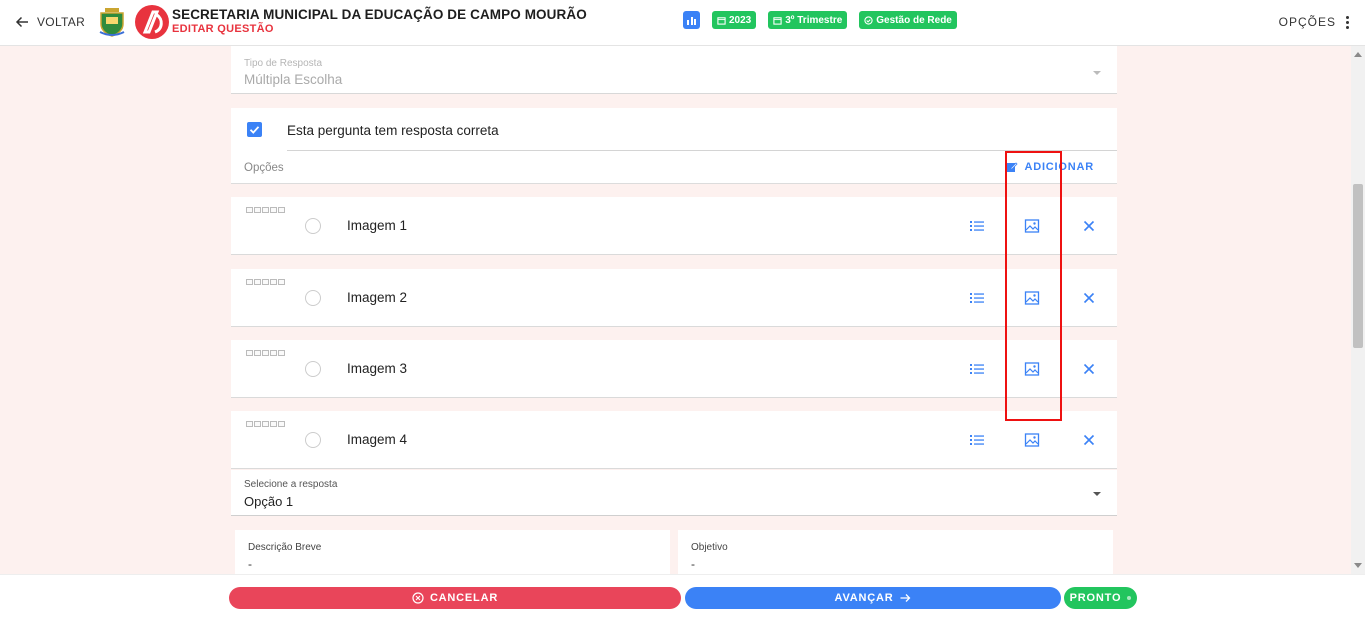 Image resolution: width=1365 pixels, height=620 pixels. Describe the element at coordinates (377, 368) in the screenshot. I see `option-label: Imagem 3` at that location.